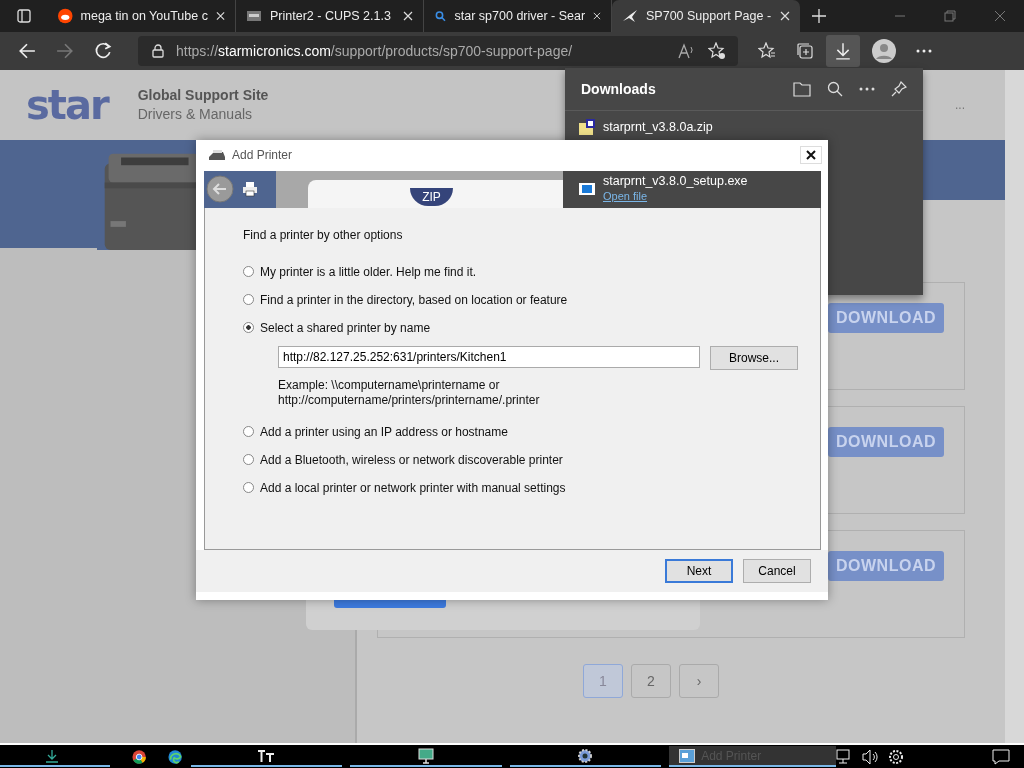  I want to click on file-name: starprnt_v3.8.0_setup.exe, so click(675, 182).